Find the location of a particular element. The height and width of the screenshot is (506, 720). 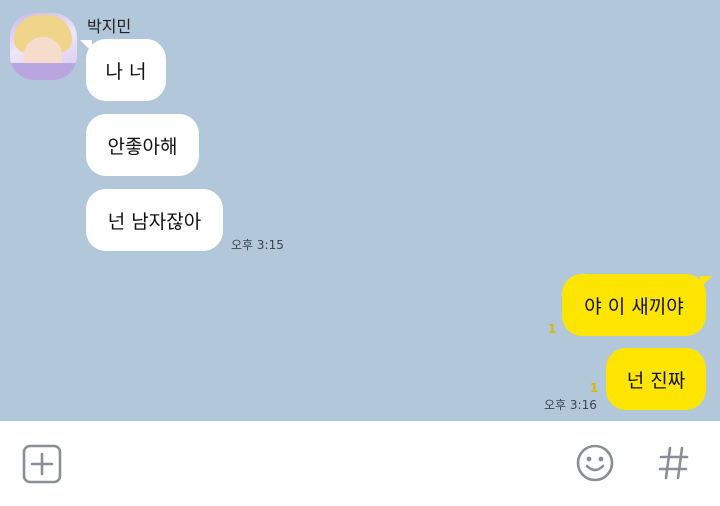

hashtag-icon is located at coordinates (674, 463).